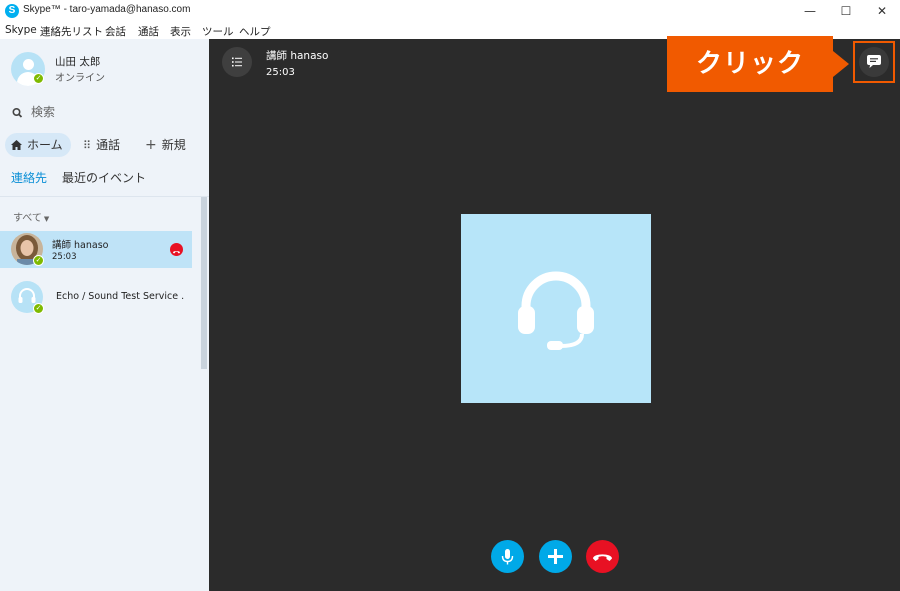  I want to click on chat-button, so click(874, 62).